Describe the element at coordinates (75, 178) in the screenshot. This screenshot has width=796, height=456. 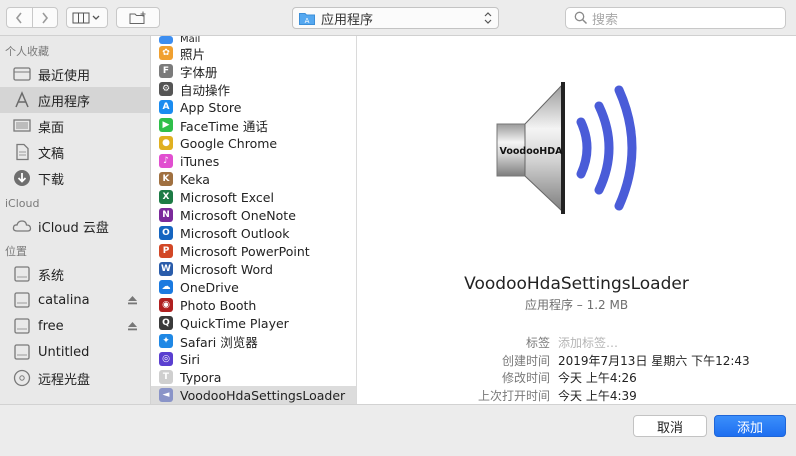
I see `sidebar-item-downloads: 下载` at that location.